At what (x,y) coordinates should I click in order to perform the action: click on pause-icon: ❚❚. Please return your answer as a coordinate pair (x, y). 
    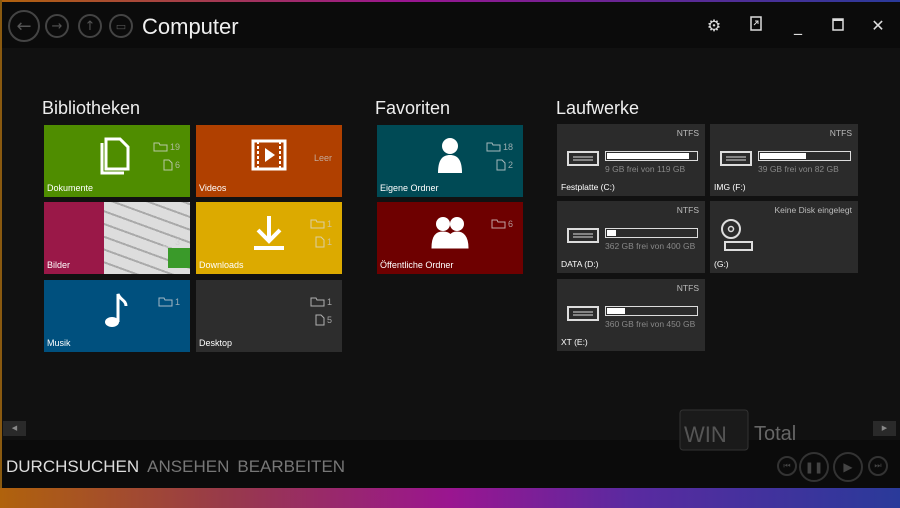
    Looking at the image, I should click on (814, 467).